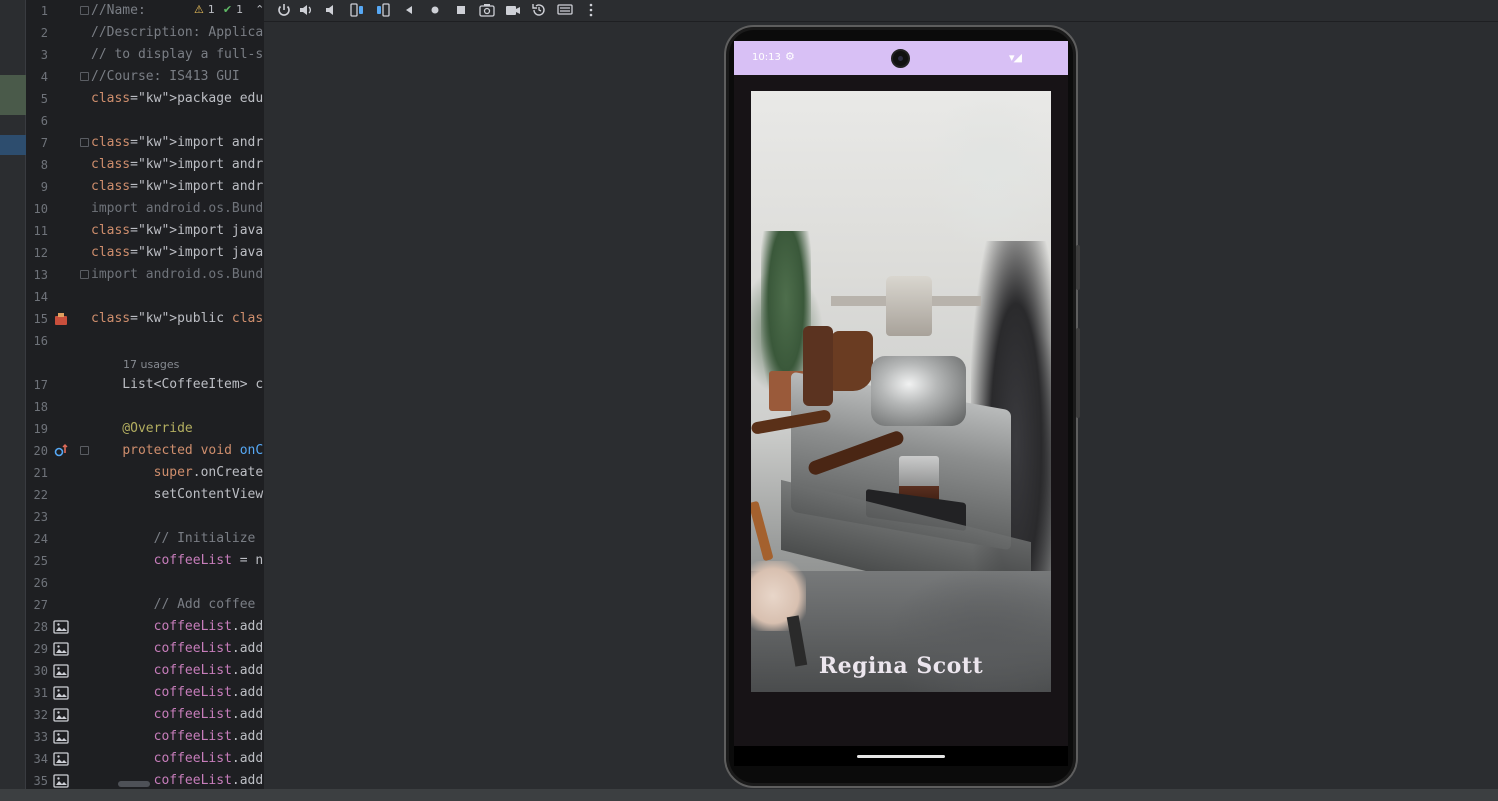 Image resolution: width=1498 pixels, height=801 pixels. Describe the element at coordinates (13, 145) in the screenshot. I see `tool-strip-selected` at that location.